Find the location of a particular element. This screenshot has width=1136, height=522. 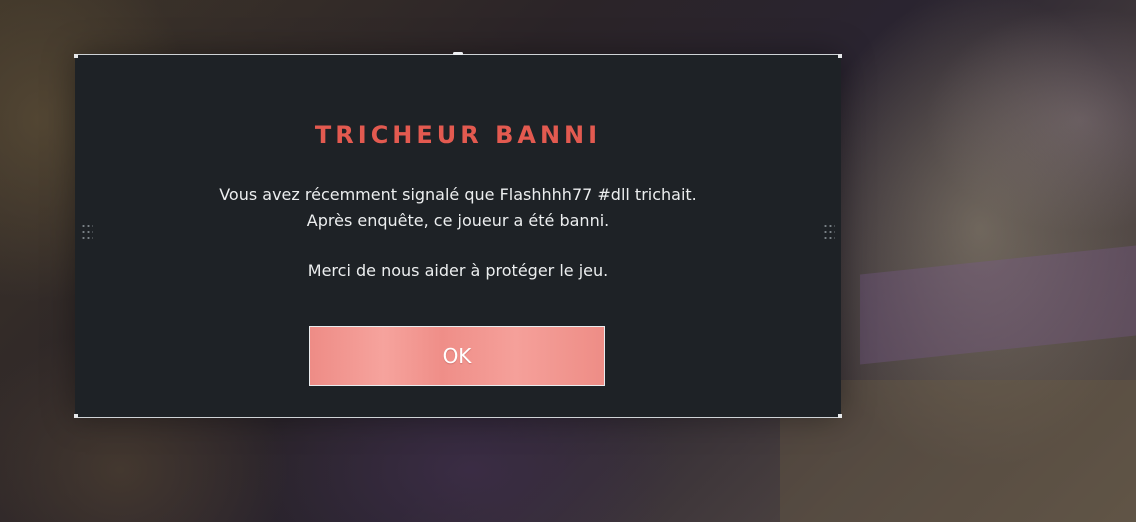

message-line: Merci de nous aider à protéger le jeu. is located at coordinates (458, 270).